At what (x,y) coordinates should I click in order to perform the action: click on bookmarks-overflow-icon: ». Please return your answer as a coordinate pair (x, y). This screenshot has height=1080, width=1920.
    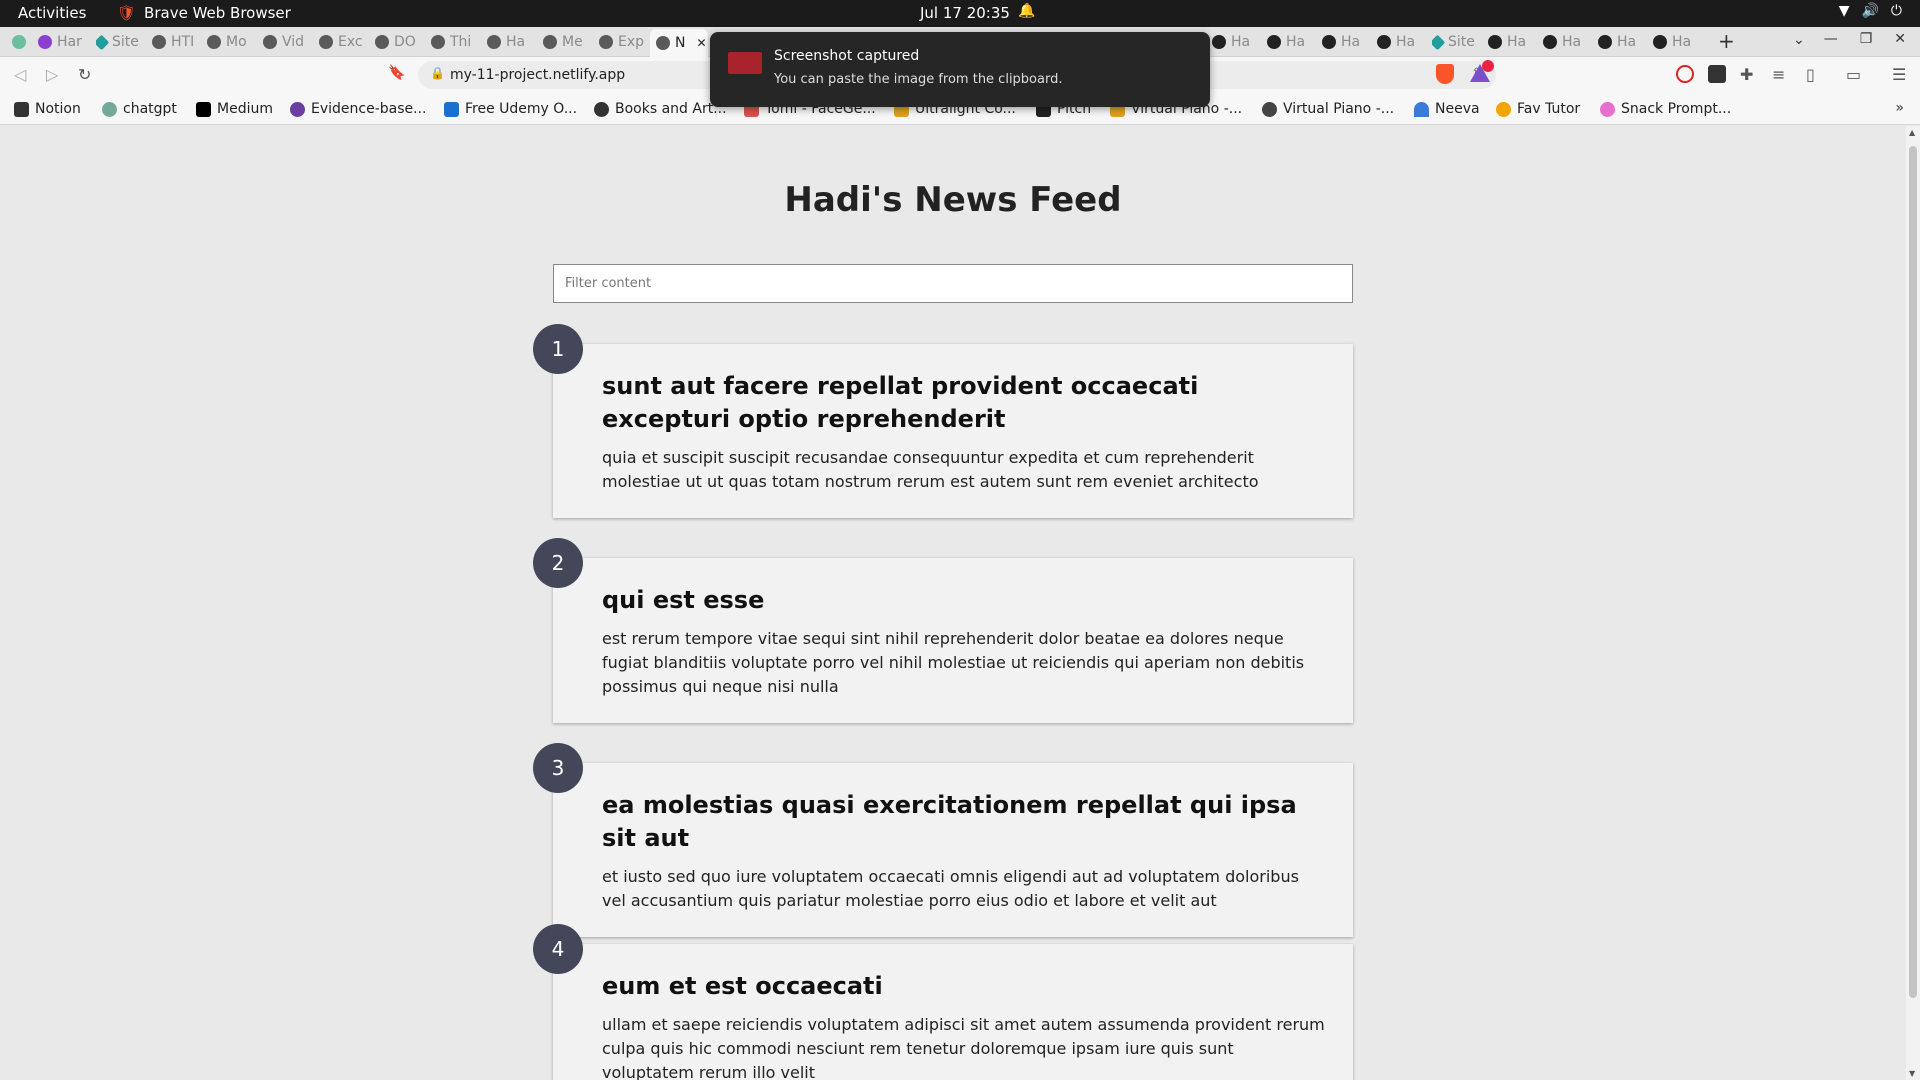
    Looking at the image, I should click on (1899, 108).